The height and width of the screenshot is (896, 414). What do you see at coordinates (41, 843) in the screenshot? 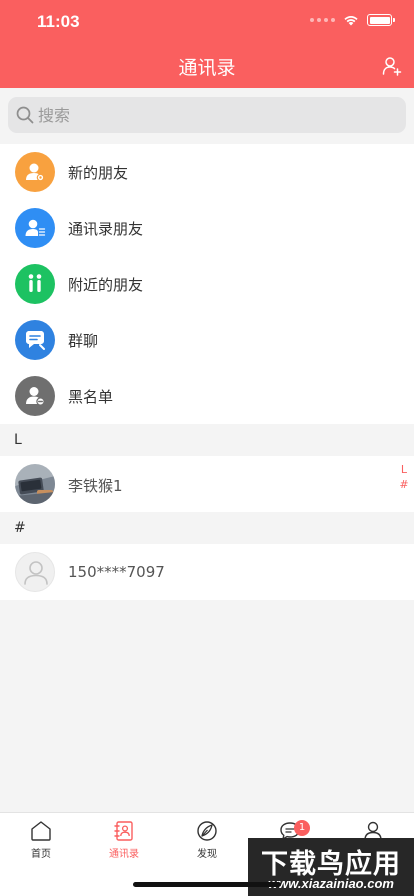
I see `tab-home: 首页` at bounding box center [41, 843].